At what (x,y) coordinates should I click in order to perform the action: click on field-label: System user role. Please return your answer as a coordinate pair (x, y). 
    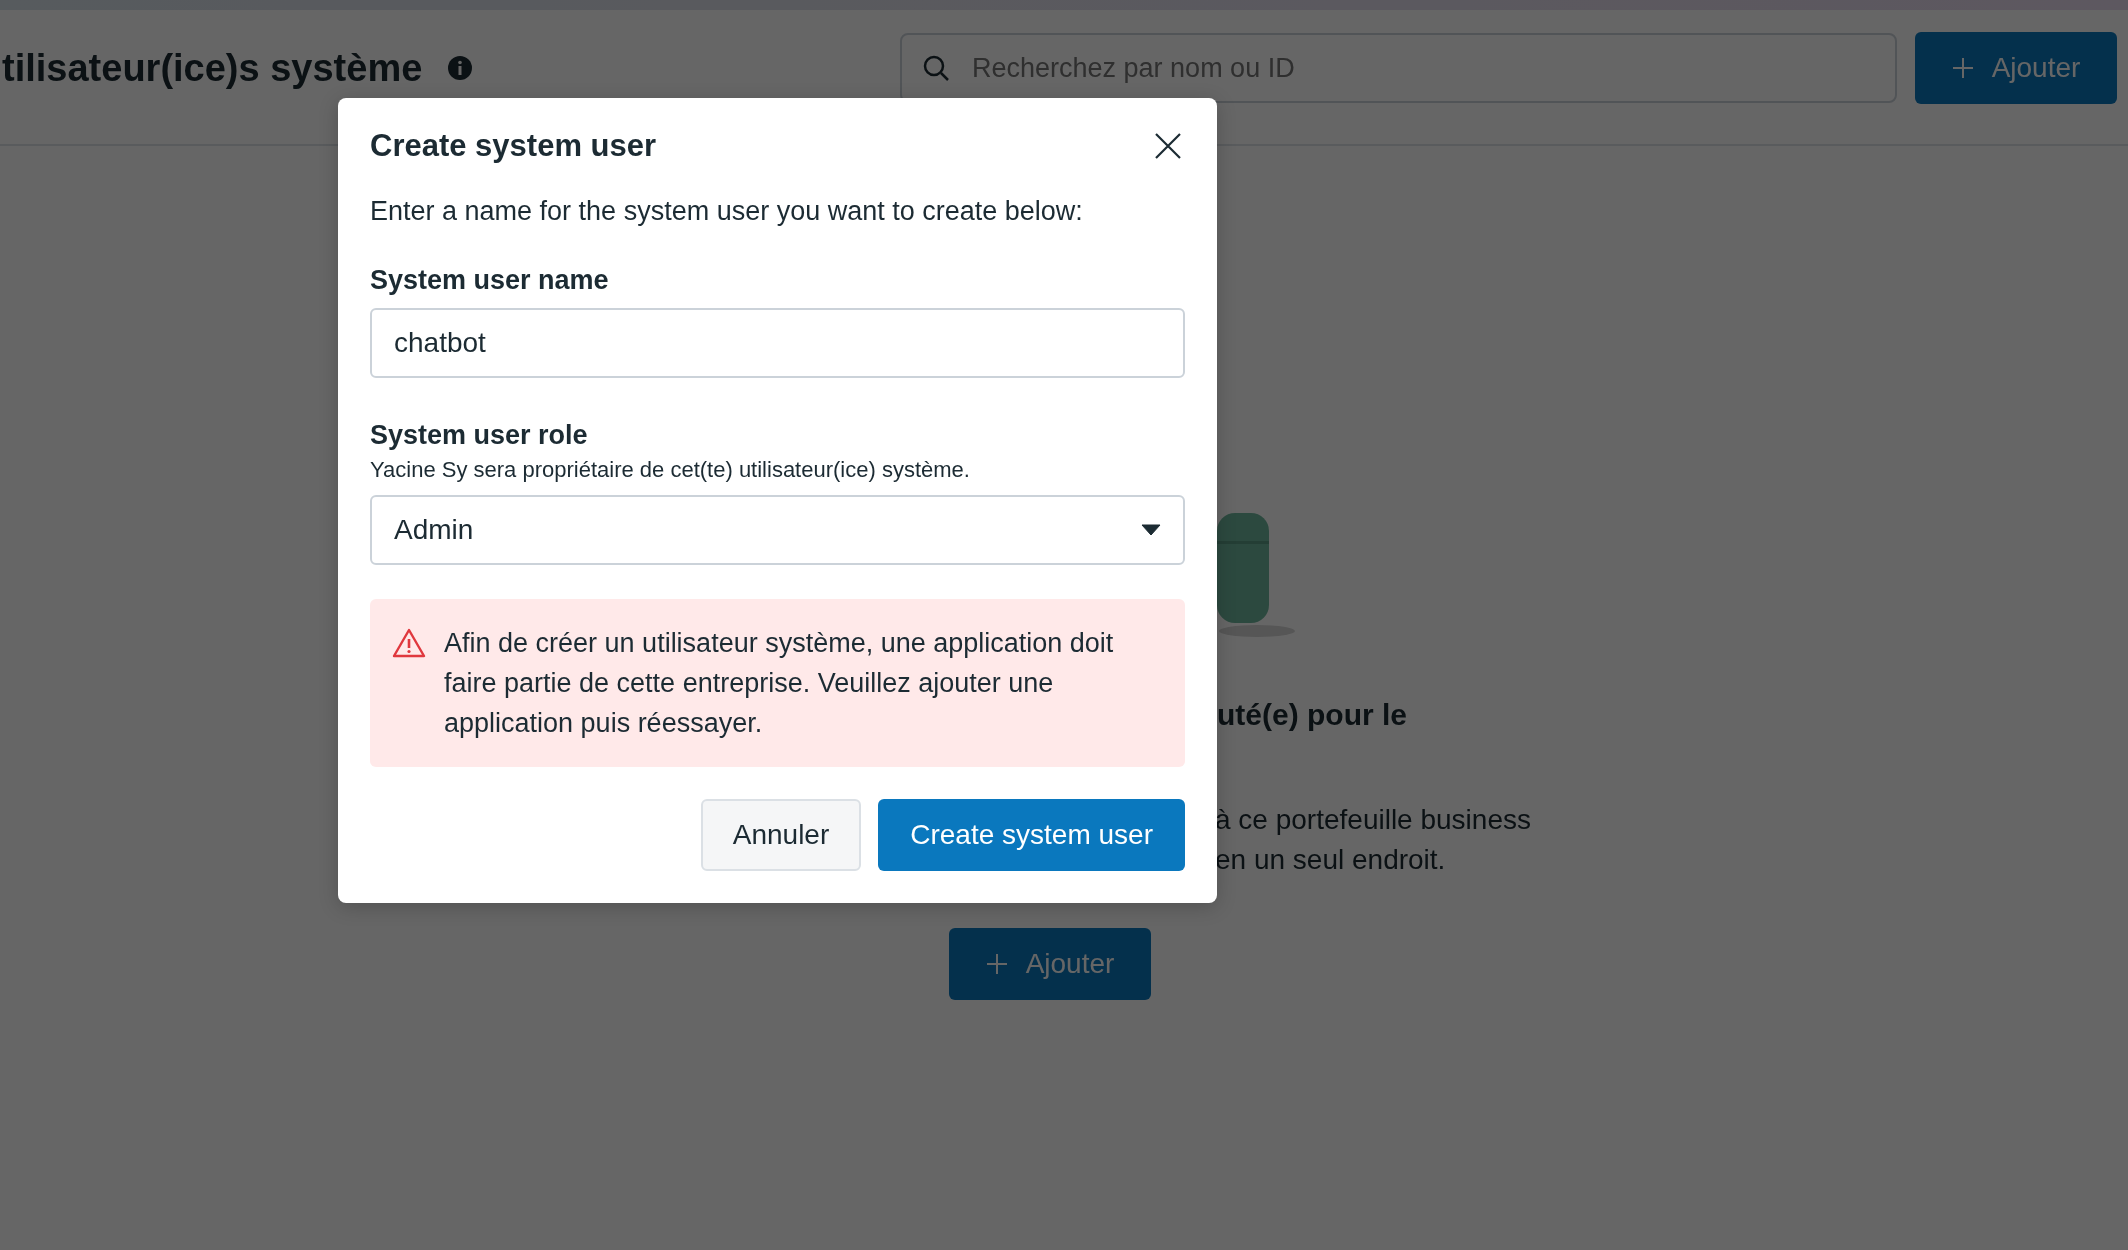
    Looking at the image, I should click on (479, 435).